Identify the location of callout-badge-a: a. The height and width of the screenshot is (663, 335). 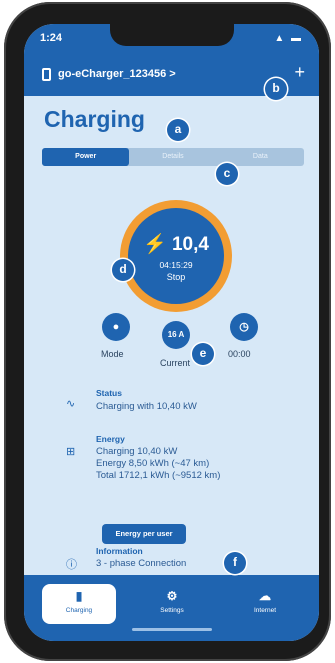
(178, 130).